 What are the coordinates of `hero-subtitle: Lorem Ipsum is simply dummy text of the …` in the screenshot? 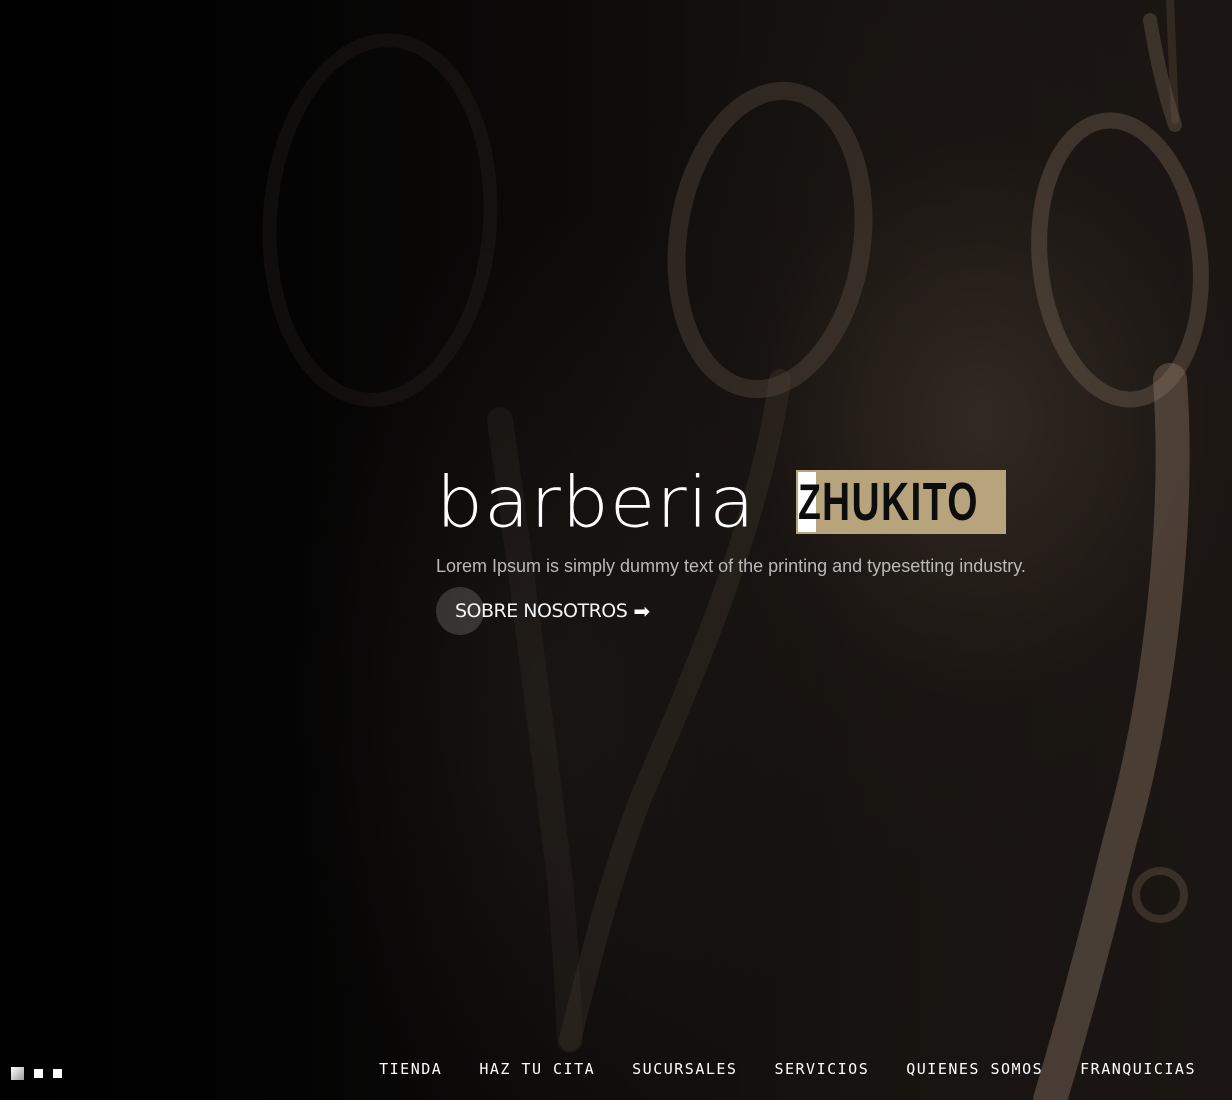 It's located at (731, 566).